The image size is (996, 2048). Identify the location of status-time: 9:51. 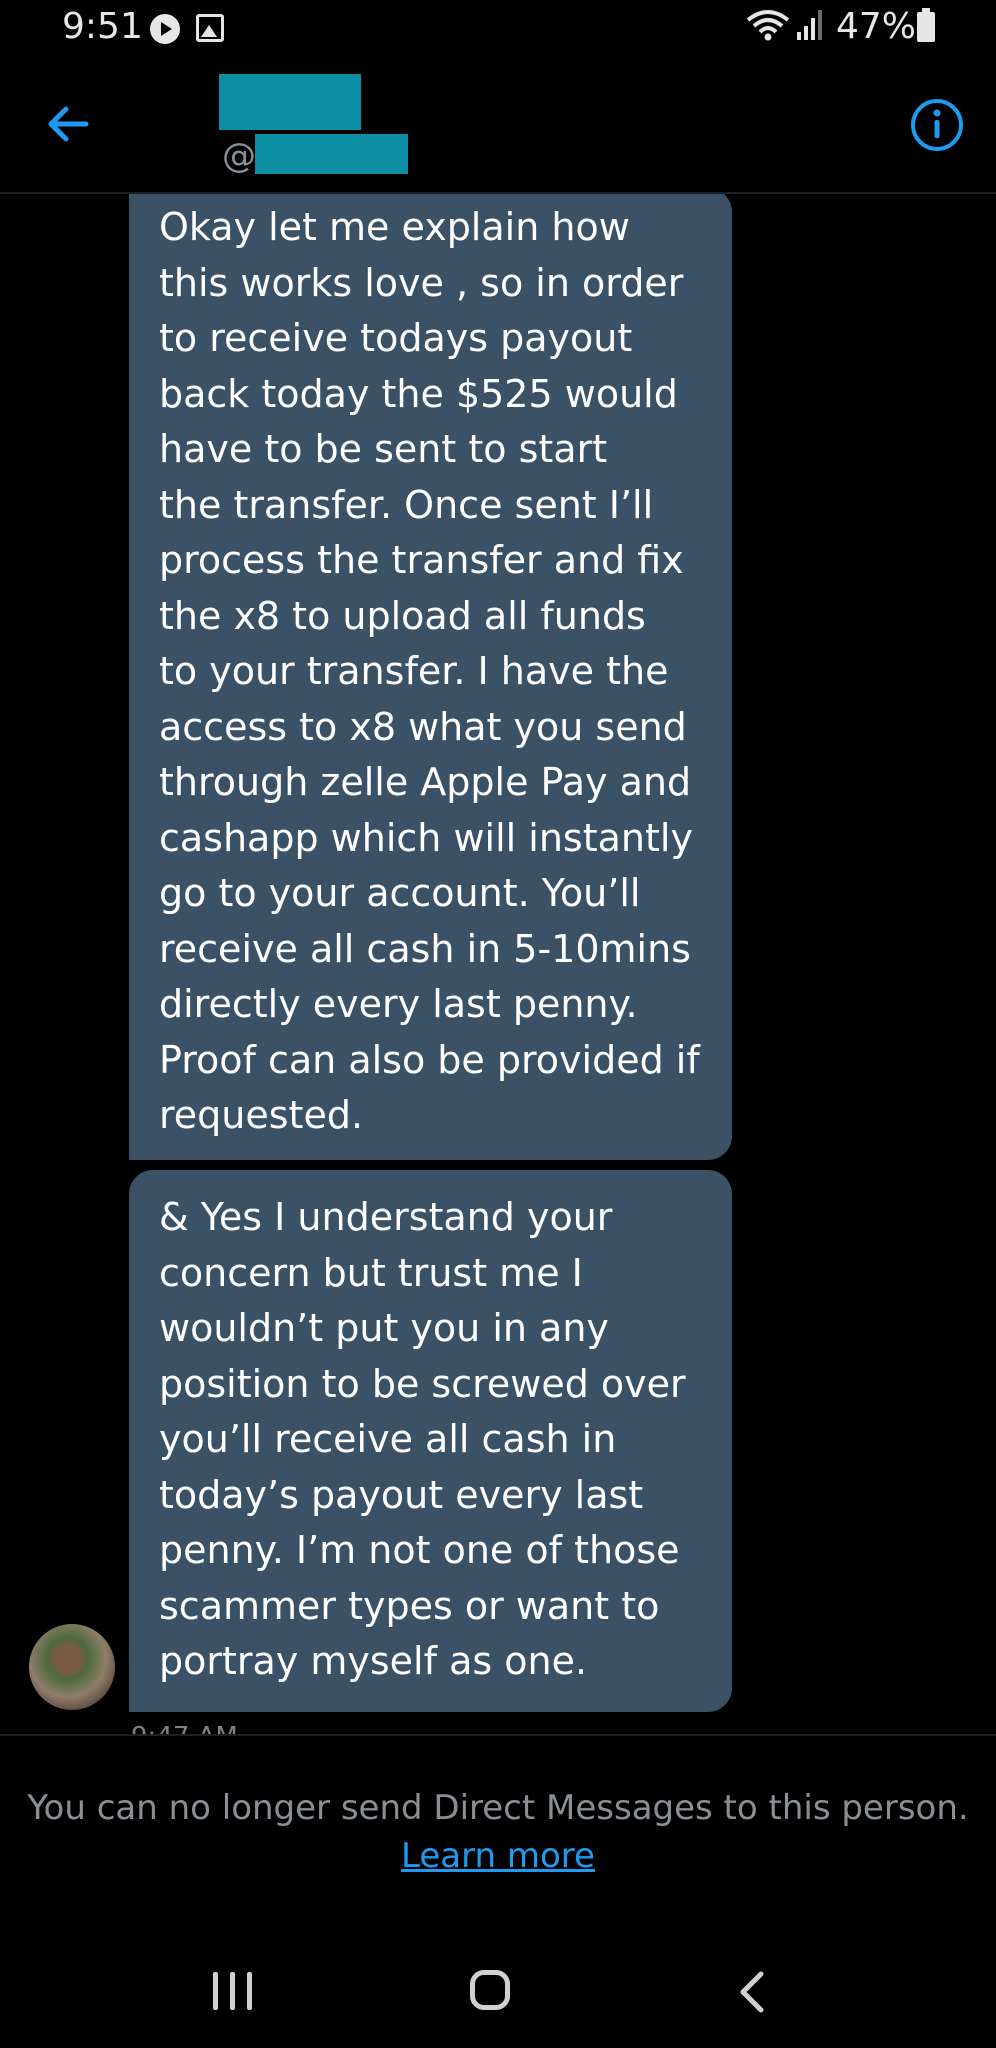
(102, 26).